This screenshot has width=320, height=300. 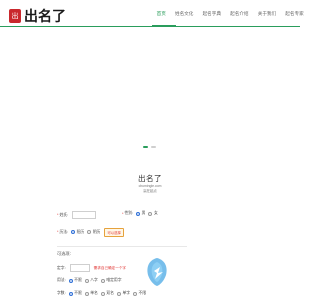 What do you see at coordinates (94, 280) in the screenshot?
I see `usage-option-label: 八字` at bounding box center [94, 280].